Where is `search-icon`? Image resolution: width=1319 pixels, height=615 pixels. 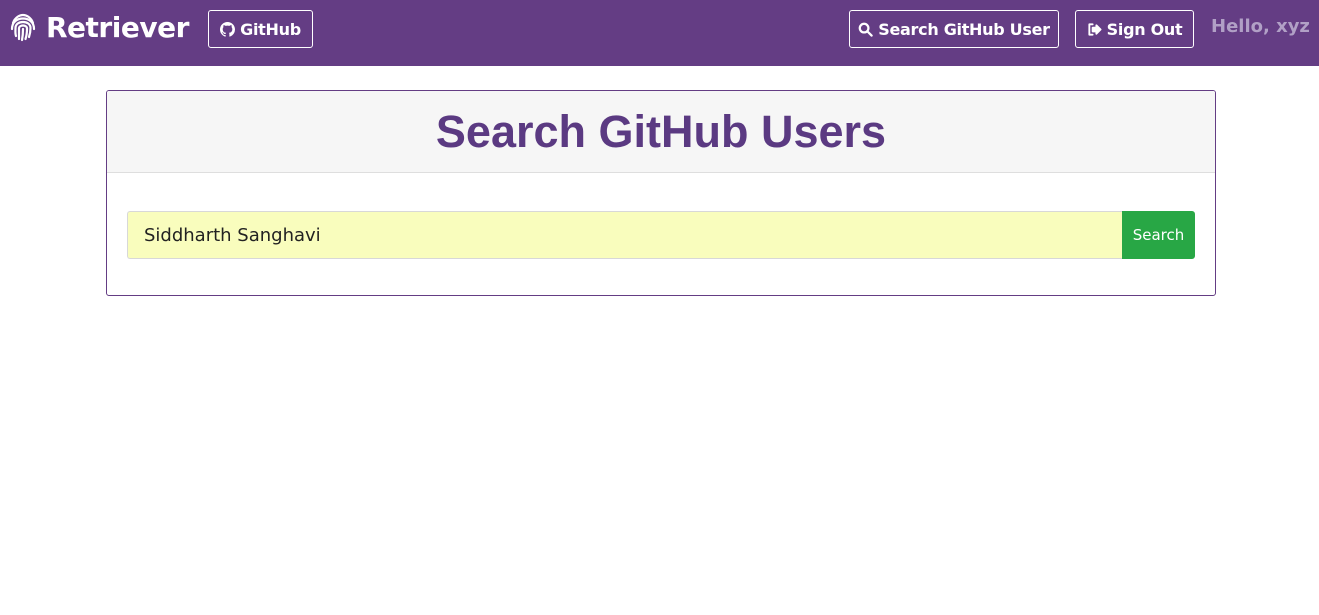 search-icon is located at coordinates (865, 29).